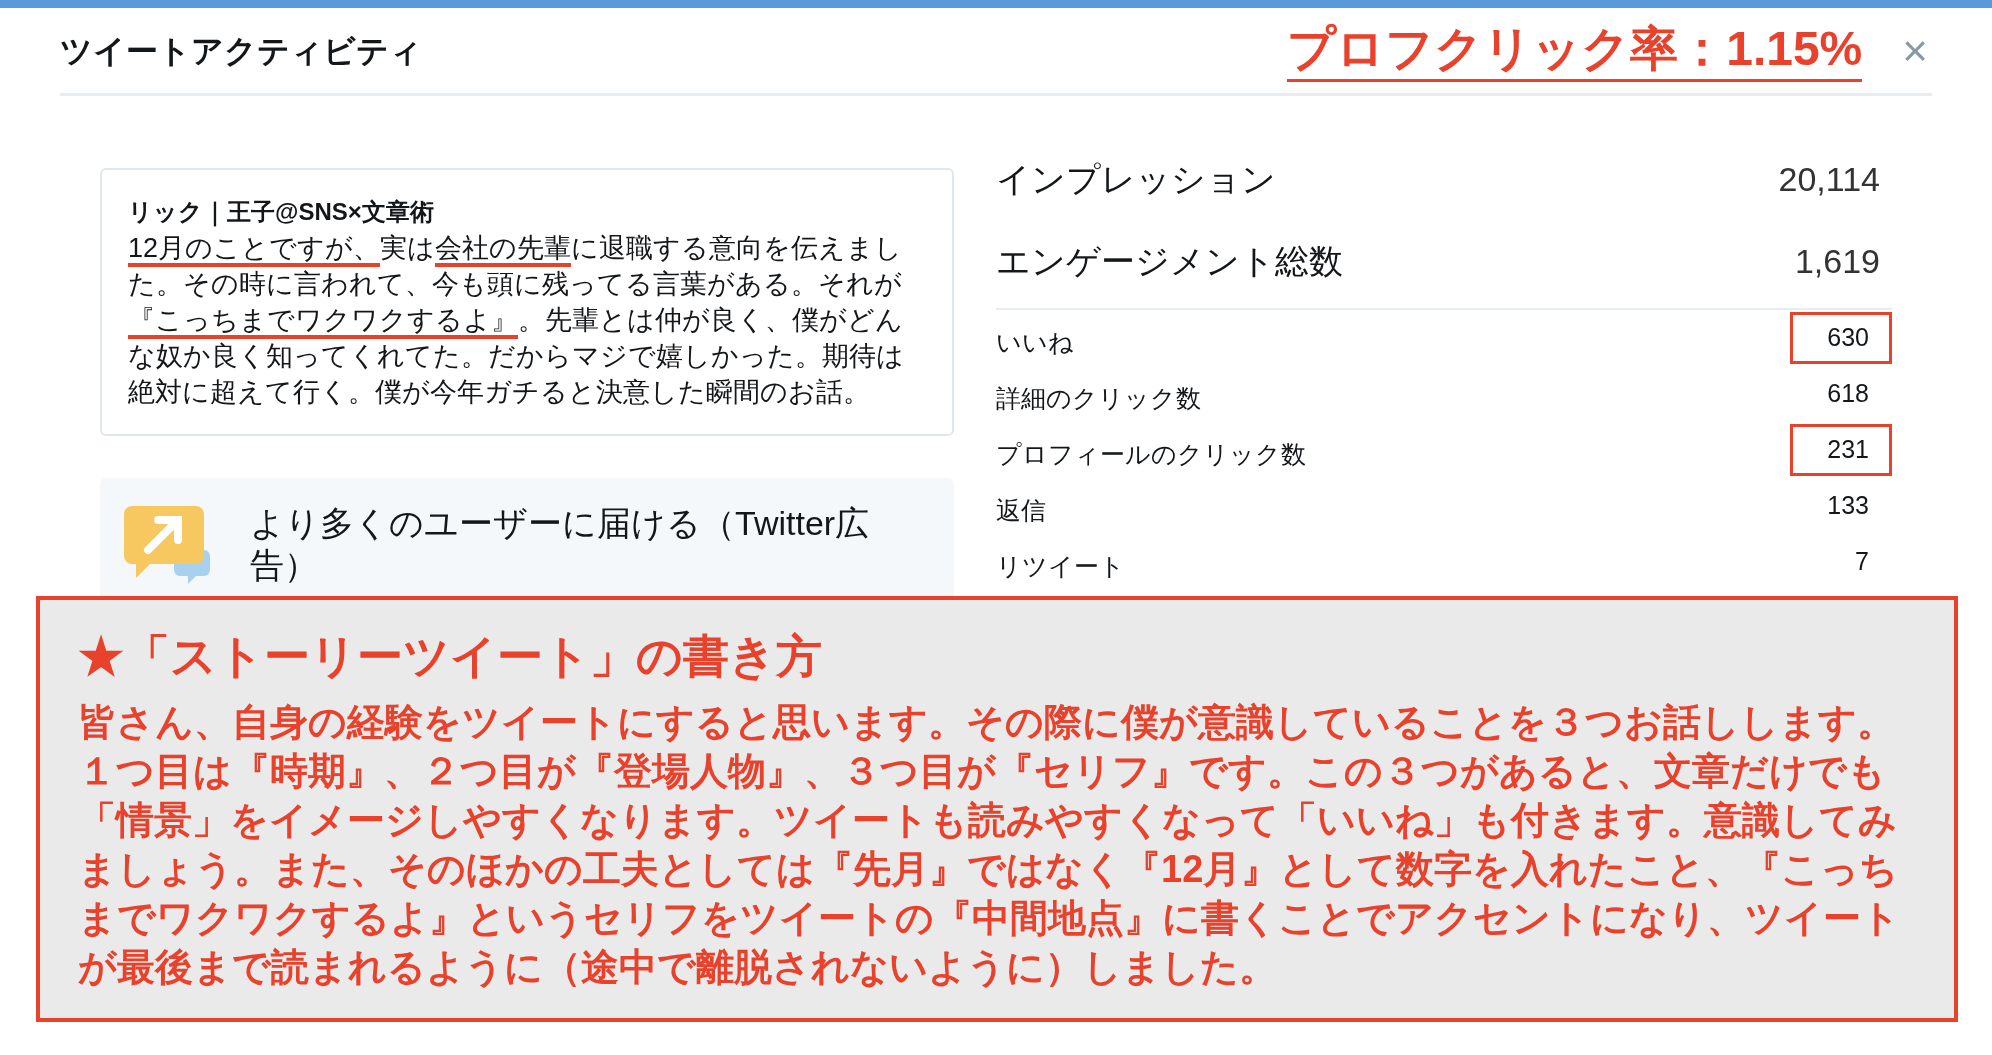  Describe the element at coordinates (1021, 511) in the screenshot. I see `metric-label: 返信` at that location.